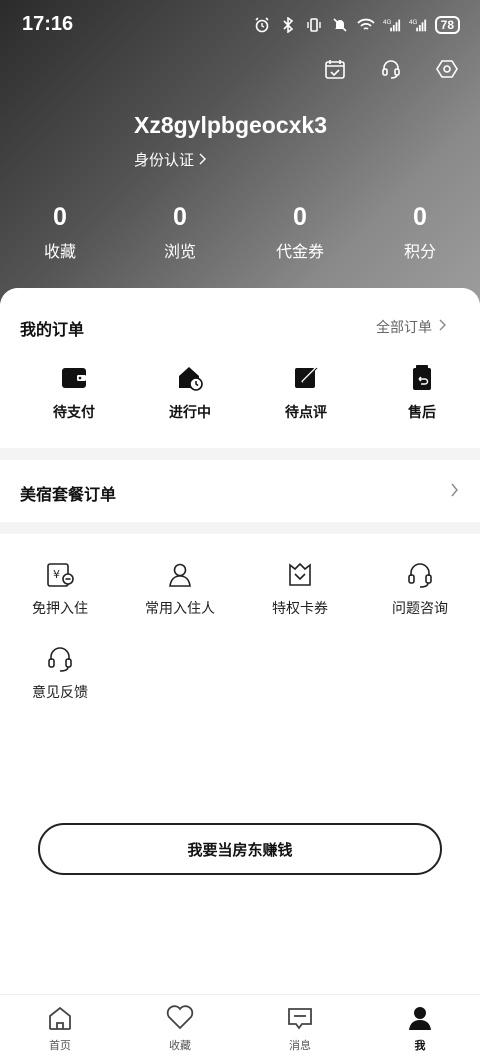 Image resolution: width=480 pixels, height=1058 pixels. Describe the element at coordinates (300, 1045) in the screenshot. I see `tab-label: 消息` at that location.